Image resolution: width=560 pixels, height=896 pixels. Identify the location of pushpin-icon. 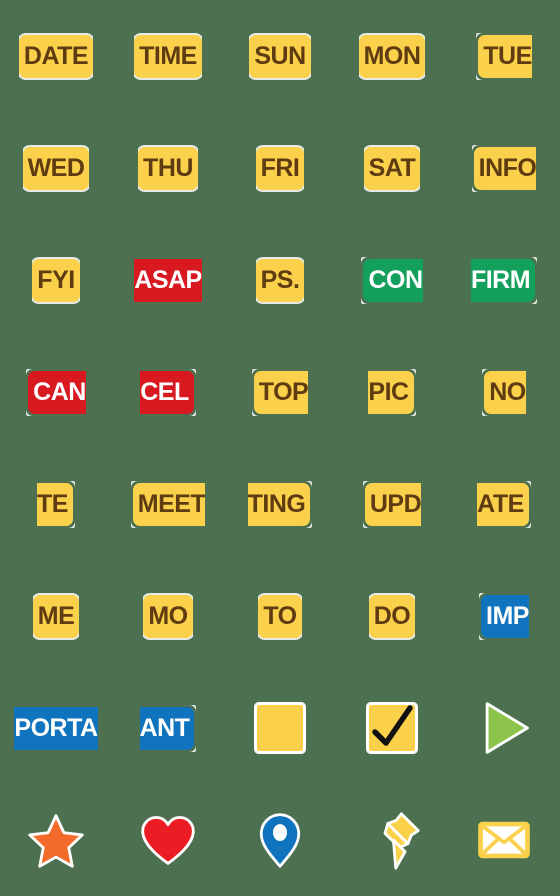
(392, 840).